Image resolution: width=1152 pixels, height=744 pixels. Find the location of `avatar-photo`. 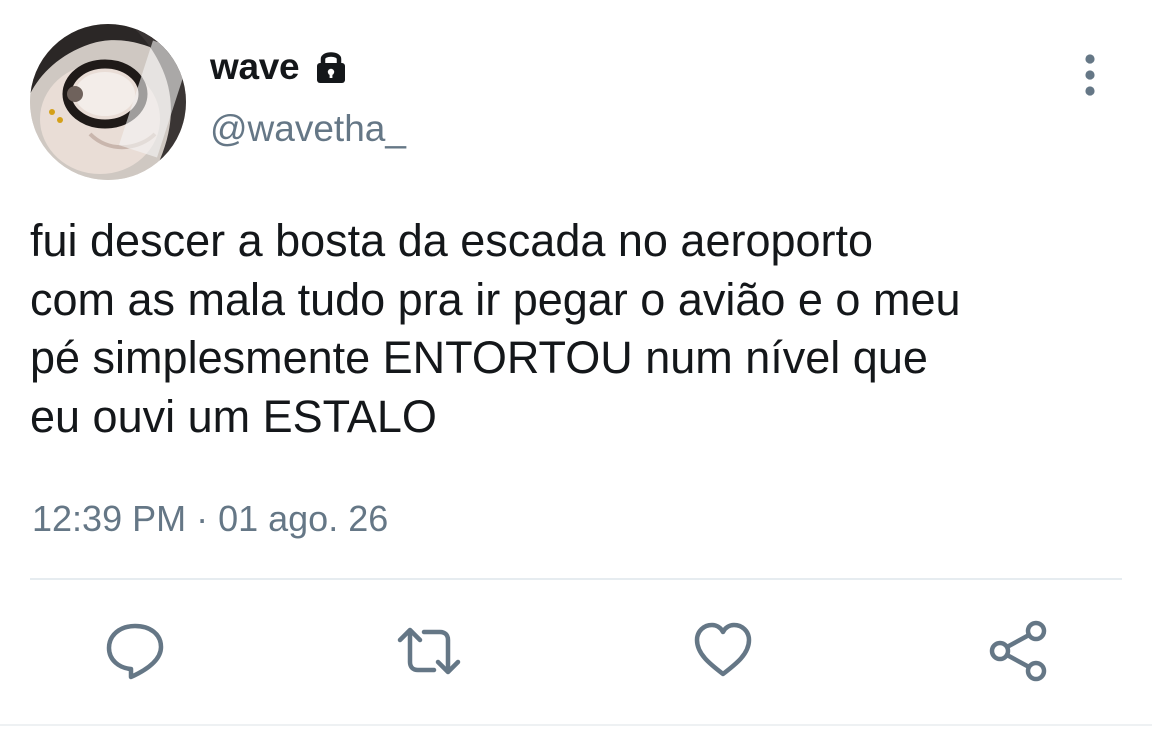

avatar-photo is located at coordinates (108, 102).